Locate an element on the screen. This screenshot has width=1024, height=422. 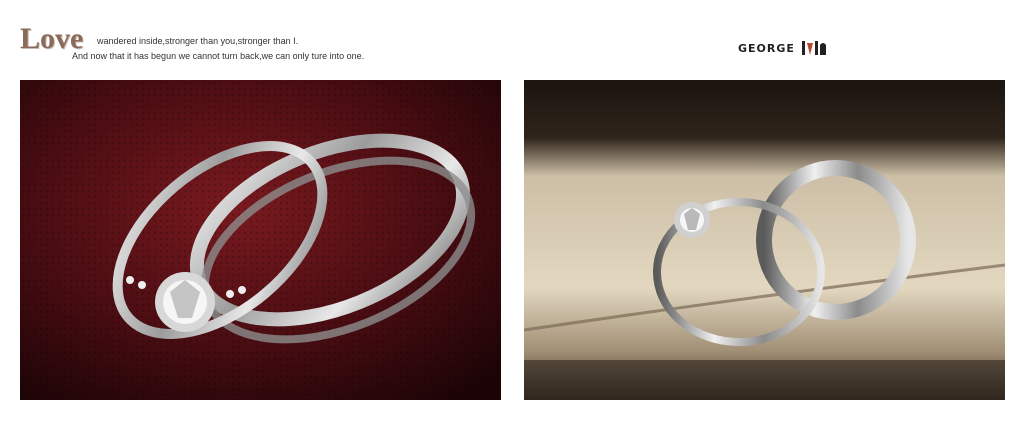
logo-mark-icon is located at coordinates (813, 48).